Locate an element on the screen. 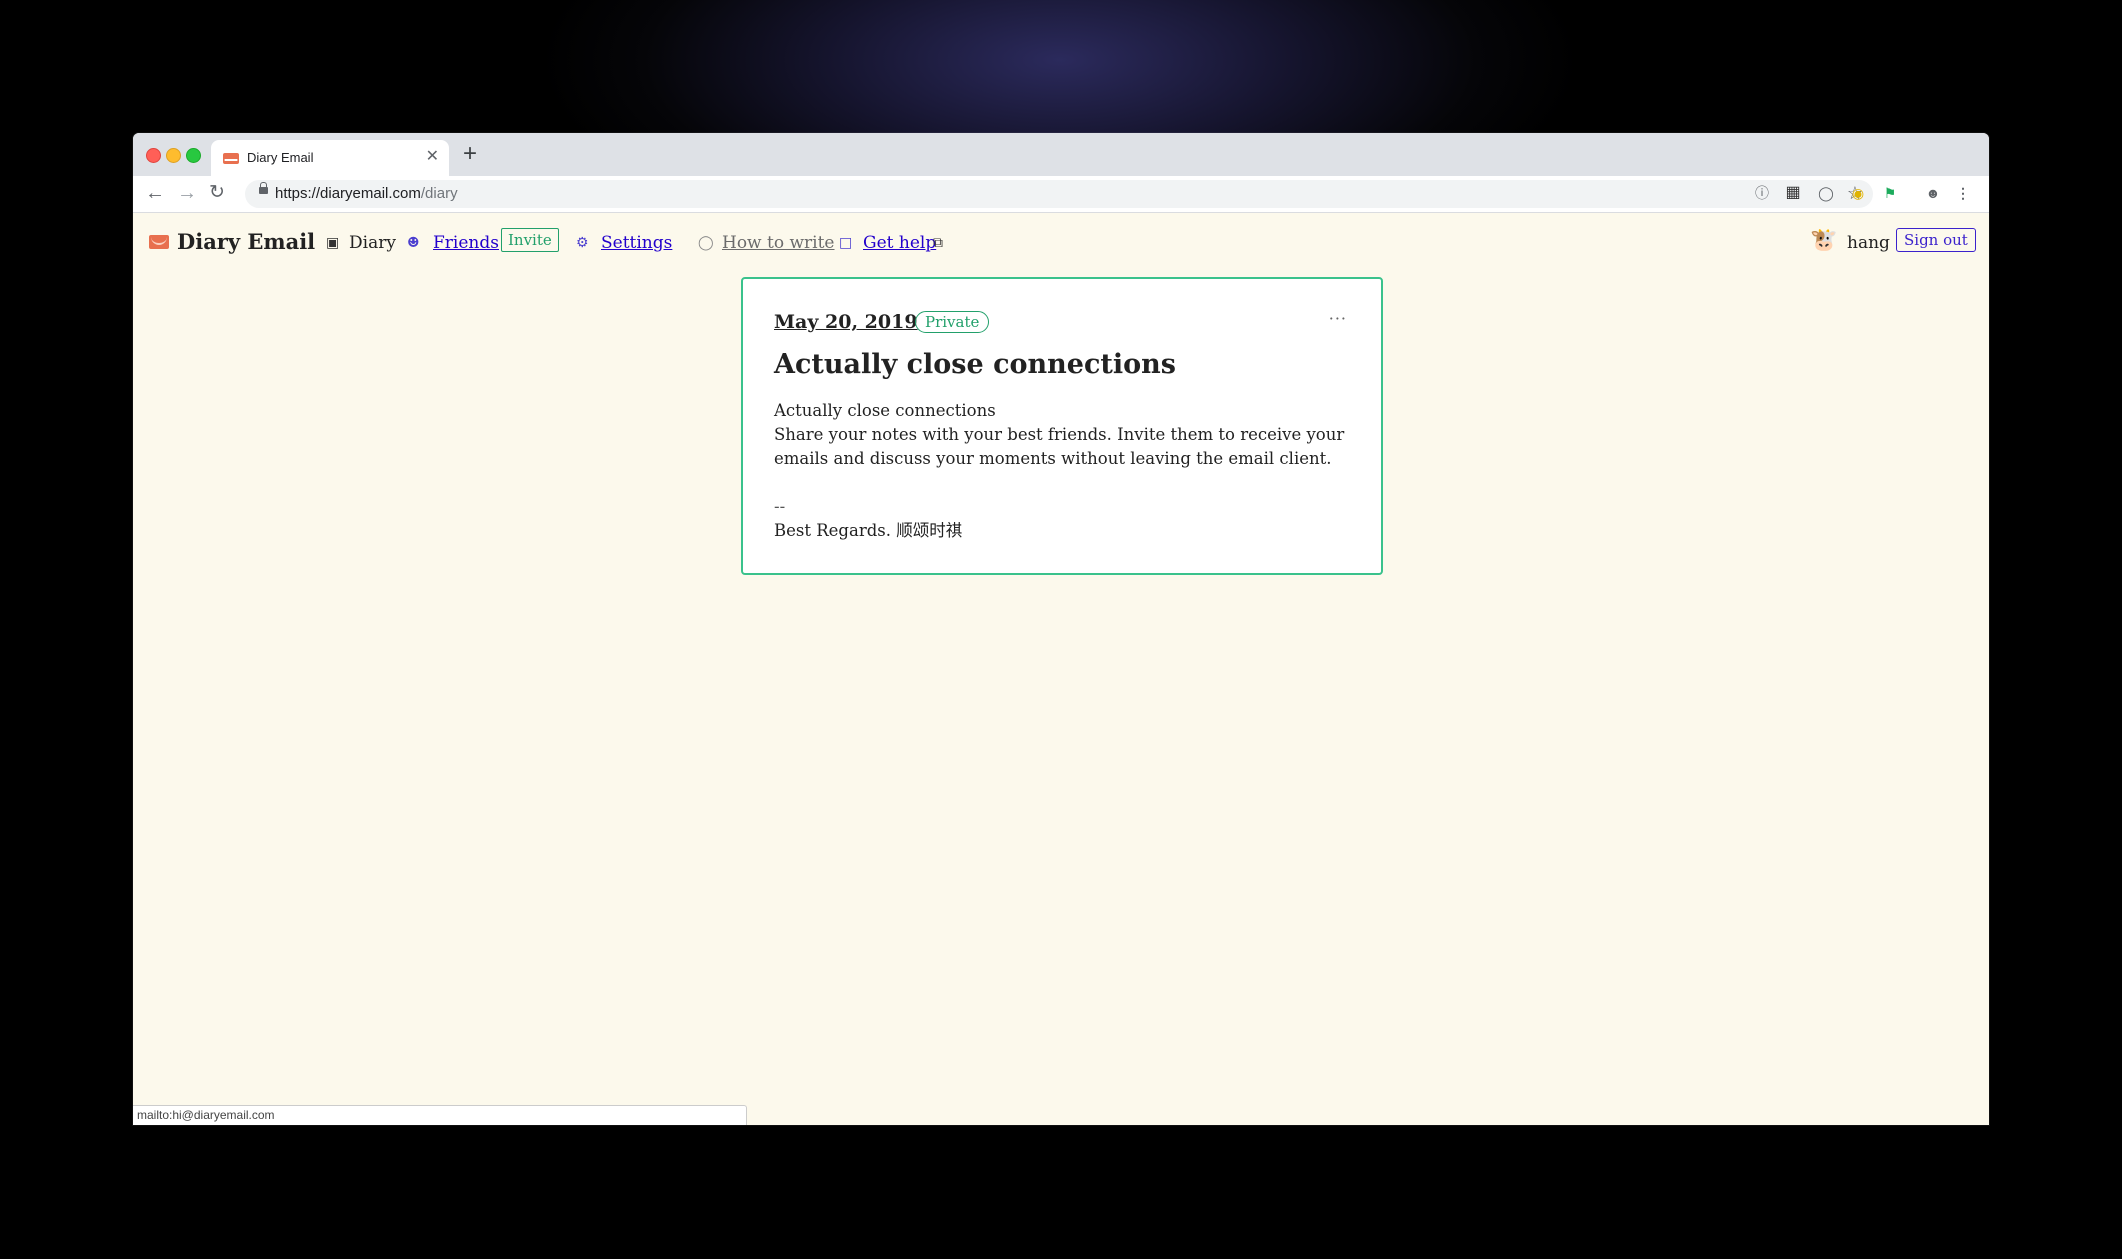 The image size is (2122, 1259). tab-strip: Diary Email ✕ + is located at coordinates (1061, 154).